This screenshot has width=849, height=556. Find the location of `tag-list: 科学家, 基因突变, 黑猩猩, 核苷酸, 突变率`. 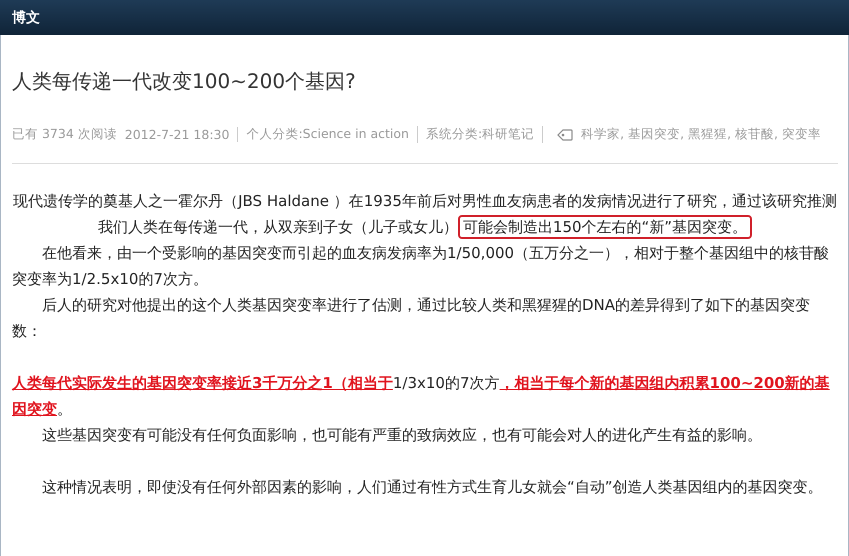

tag-list: 科学家, 基因突变, 黑猩猩, 核苷酸, 突变率 is located at coordinates (701, 134).